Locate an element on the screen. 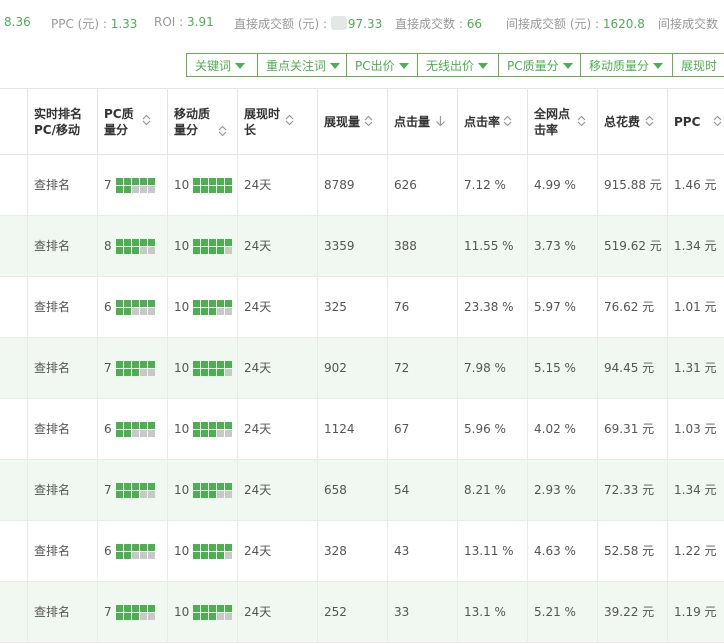 The image size is (724, 644). stat-value: 3.91 is located at coordinates (200, 22).